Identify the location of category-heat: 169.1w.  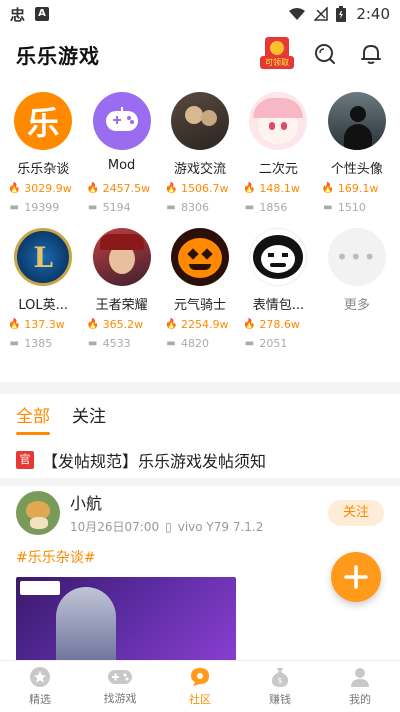
(358, 188).